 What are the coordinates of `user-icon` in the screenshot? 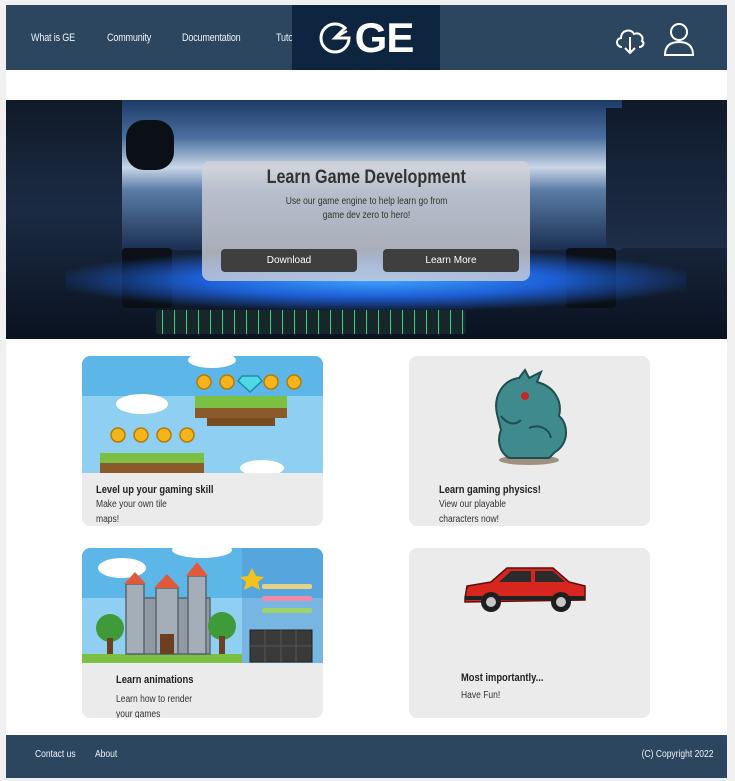 It's located at (679, 39).